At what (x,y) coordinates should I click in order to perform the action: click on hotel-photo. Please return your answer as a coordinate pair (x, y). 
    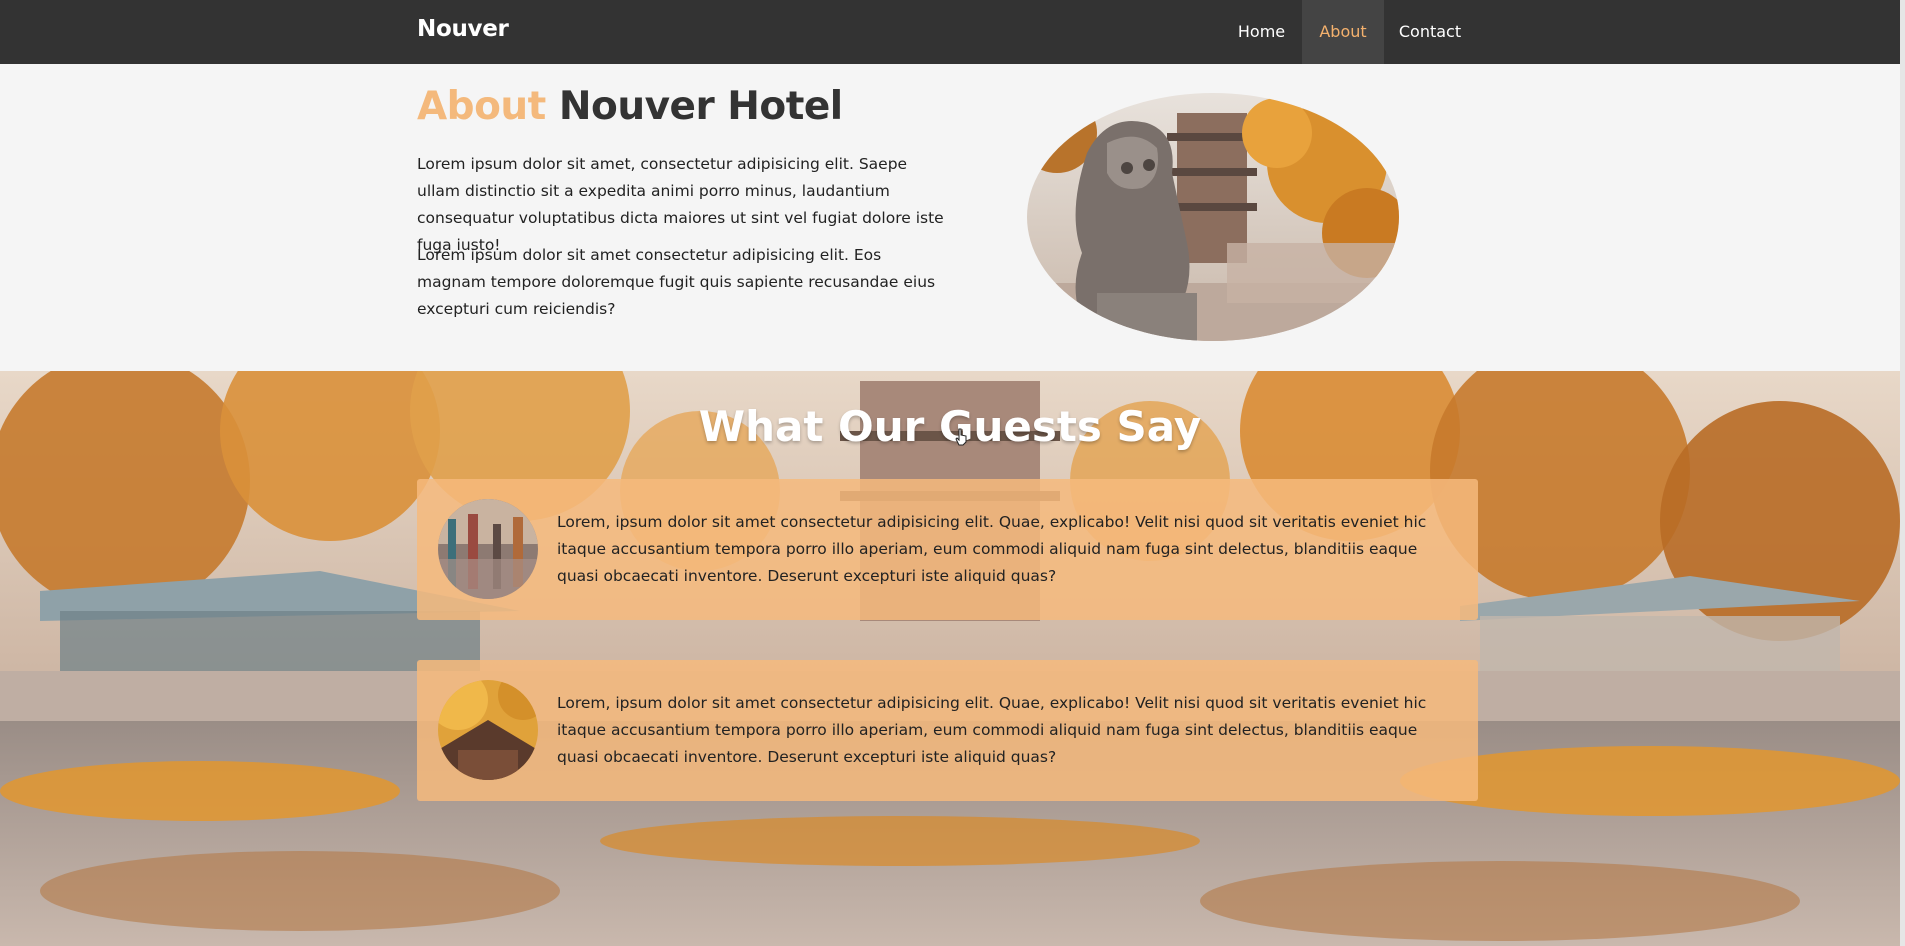
    Looking at the image, I should click on (1213, 217).